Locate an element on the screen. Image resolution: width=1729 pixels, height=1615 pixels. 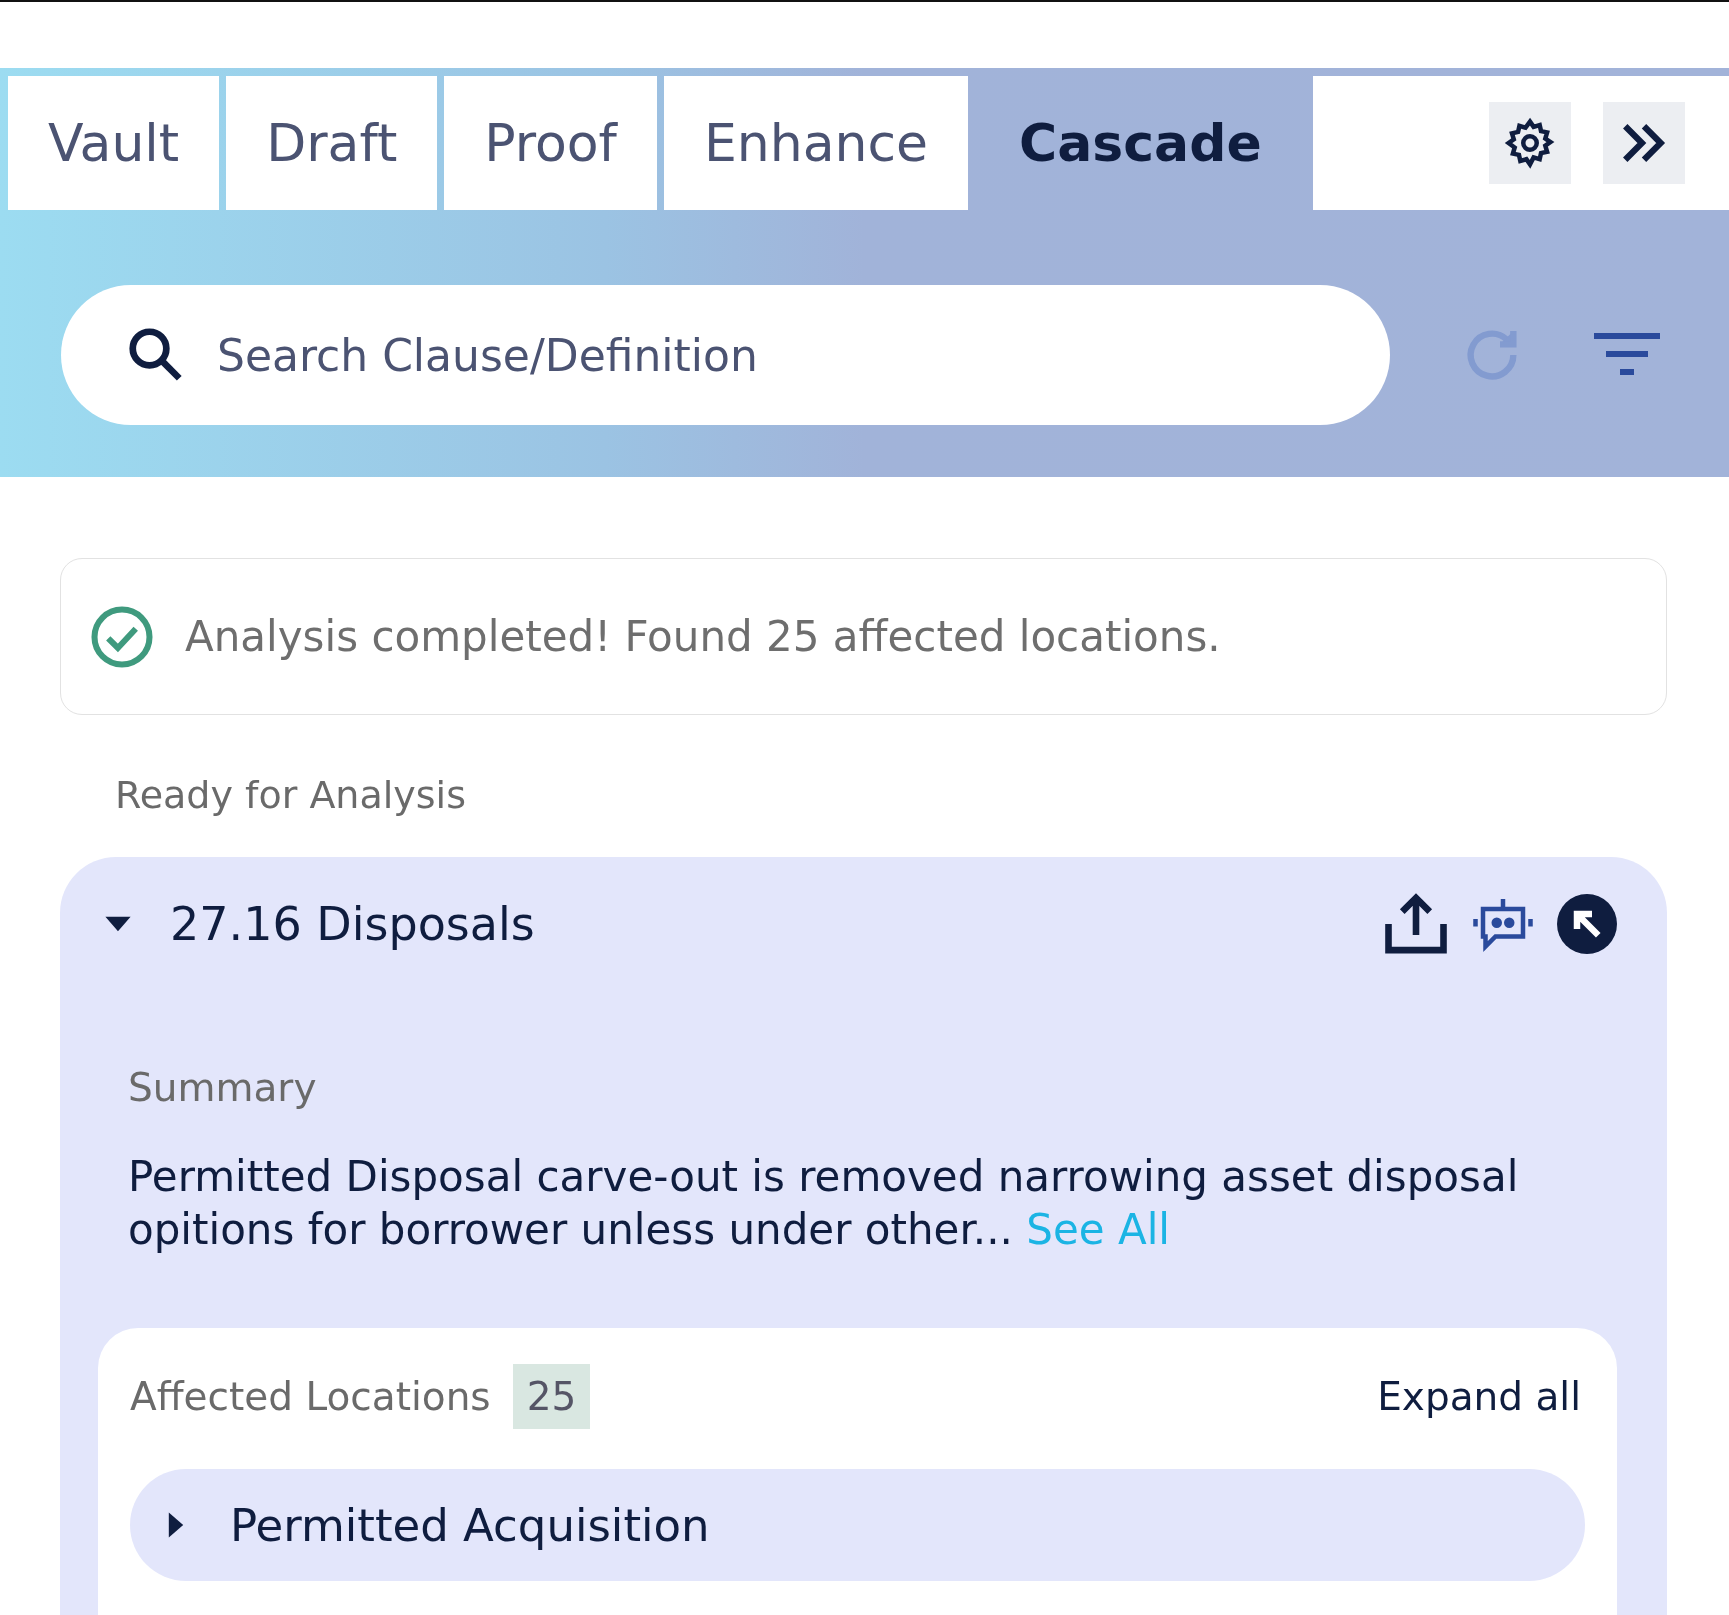
tab: Cascade is located at coordinates (1140, 143).